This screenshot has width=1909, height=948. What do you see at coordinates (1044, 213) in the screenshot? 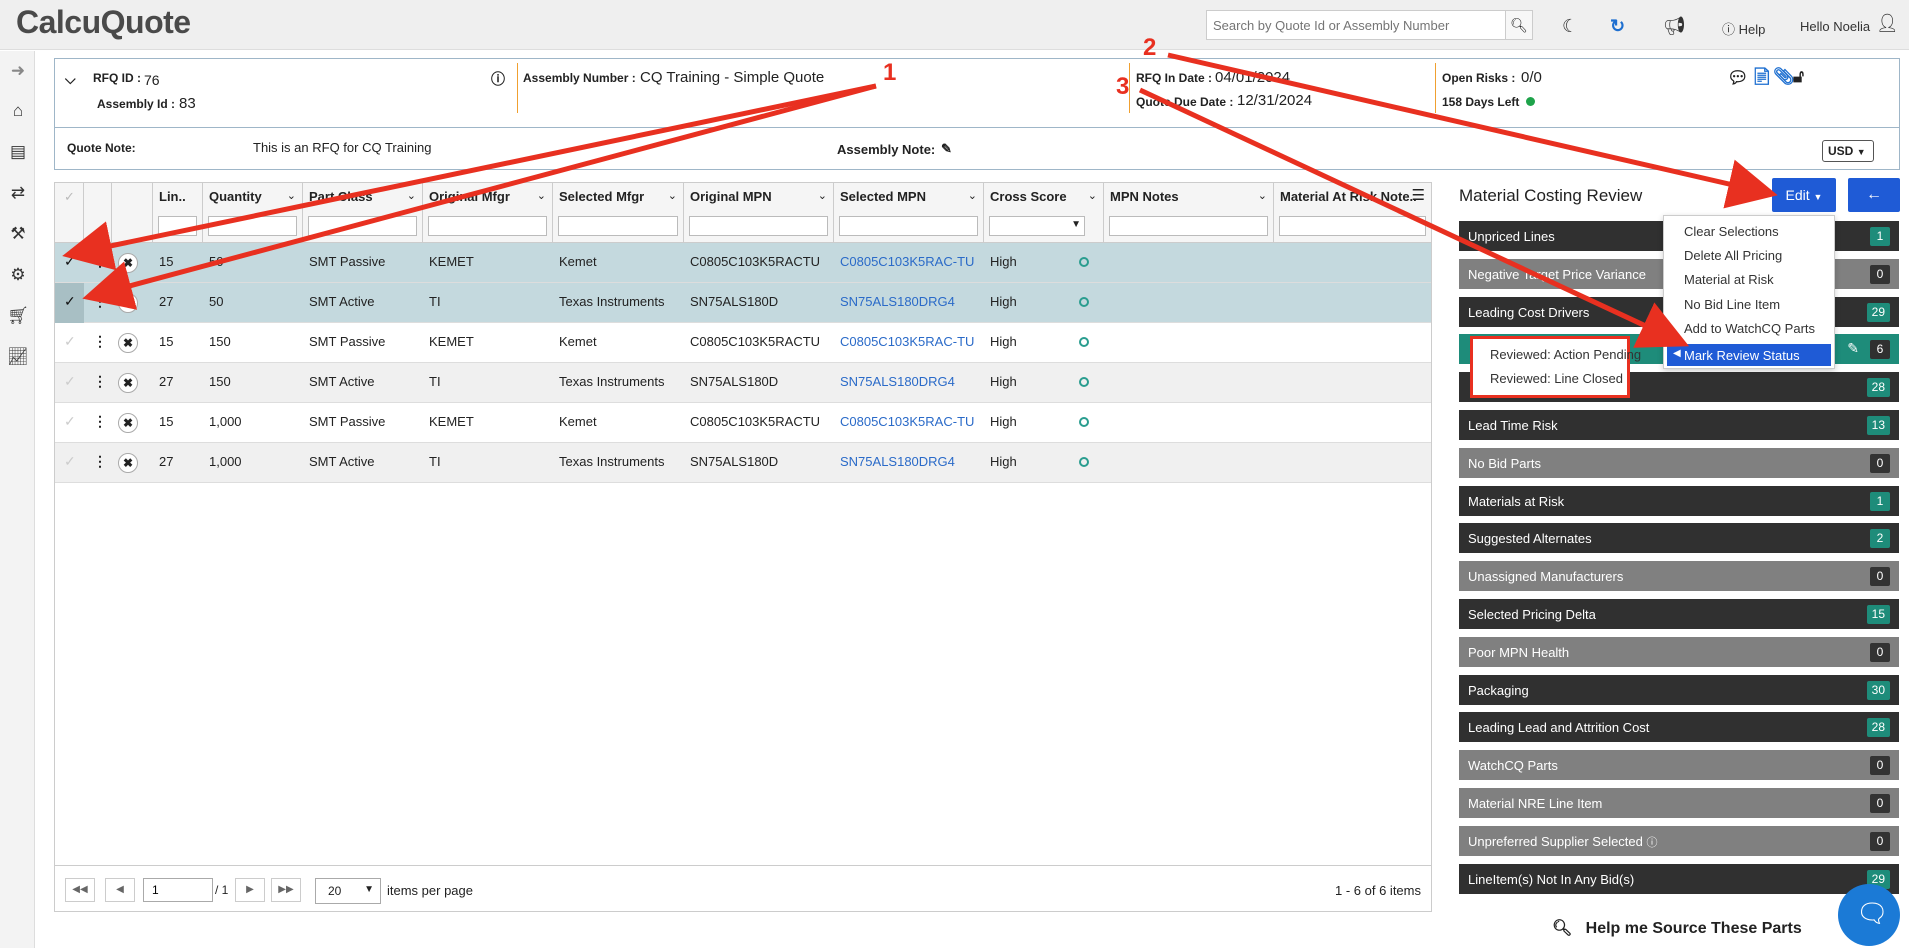
I see `col-cross-score: Cross Score ⌄ ▼` at bounding box center [1044, 213].